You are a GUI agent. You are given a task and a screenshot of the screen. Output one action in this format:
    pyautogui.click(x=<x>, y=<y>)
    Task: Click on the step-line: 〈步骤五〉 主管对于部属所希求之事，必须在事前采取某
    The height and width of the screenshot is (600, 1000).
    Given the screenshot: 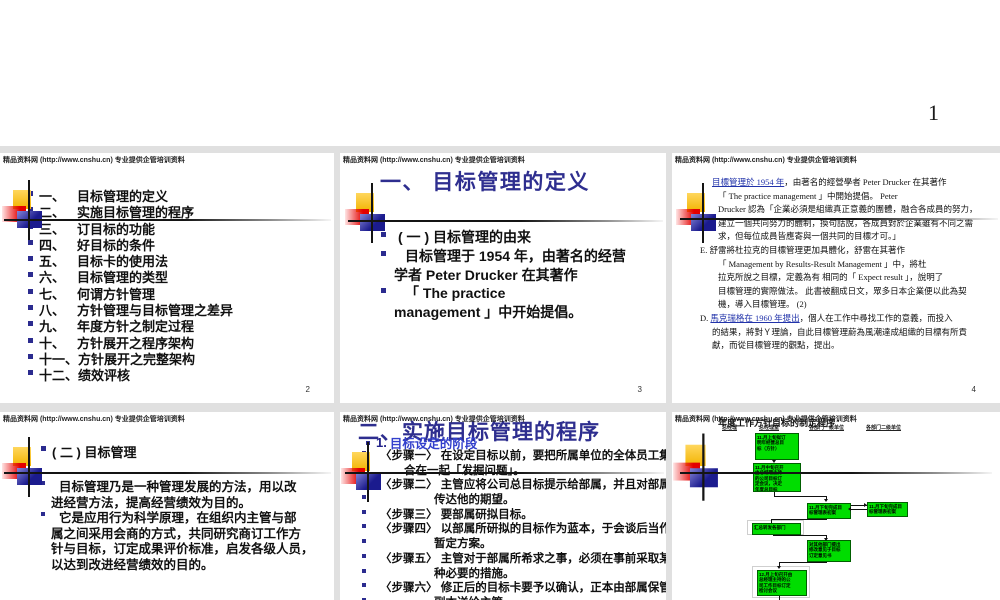 What is the action you would take?
    pyautogui.click(x=514, y=557)
    